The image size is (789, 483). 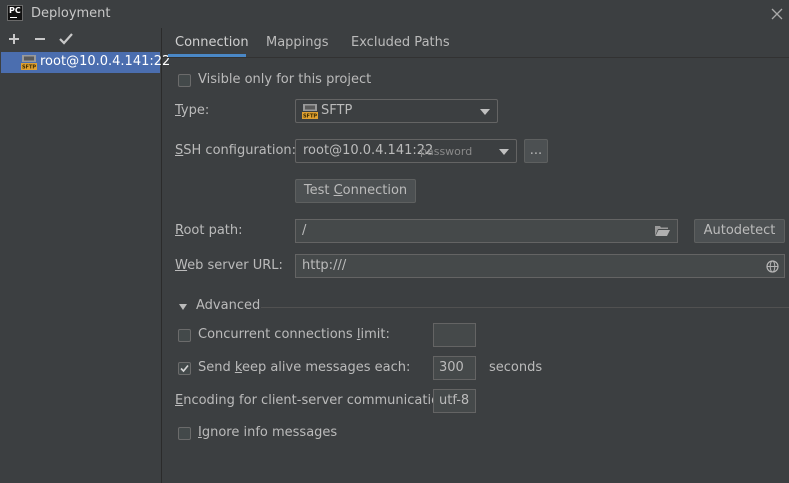 What do you see at coordinates (40, 39) in the screenshot?
I see `minus-icon` at bounding box center [40, 39].